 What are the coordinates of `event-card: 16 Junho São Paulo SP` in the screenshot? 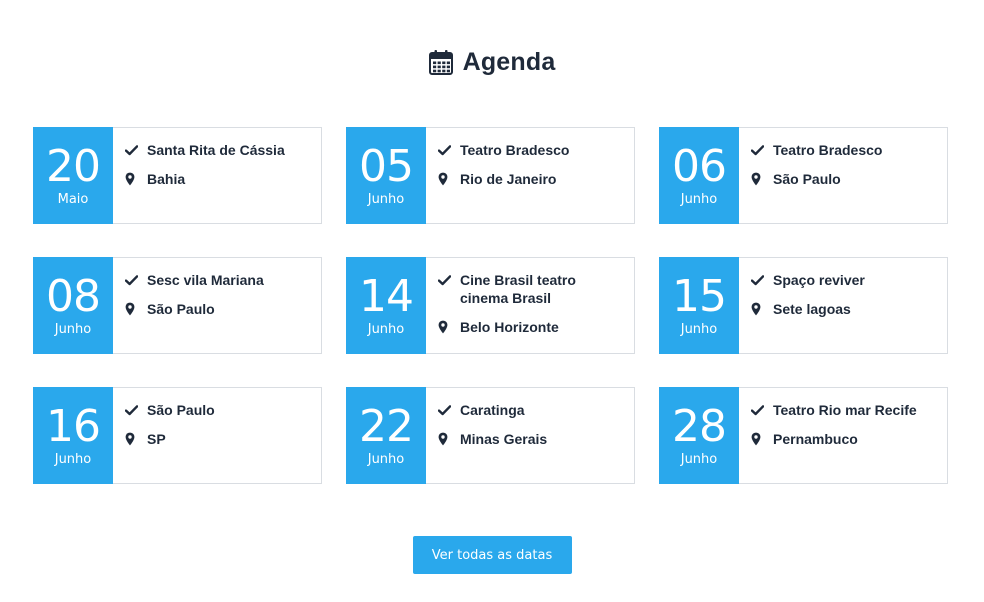 It's located at (177, 435).